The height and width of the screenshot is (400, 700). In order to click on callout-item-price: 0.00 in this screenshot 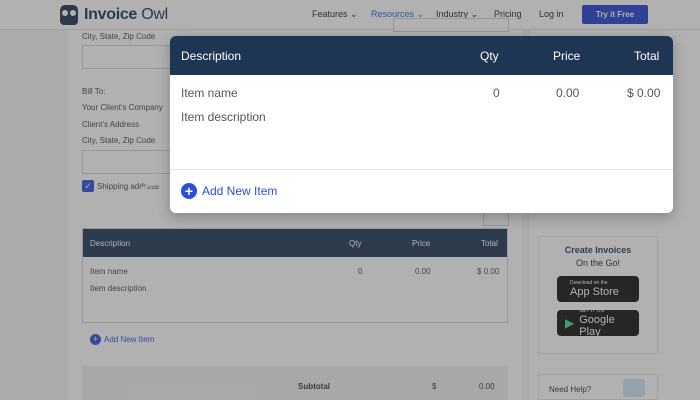, I will do `click(567, 93)`.